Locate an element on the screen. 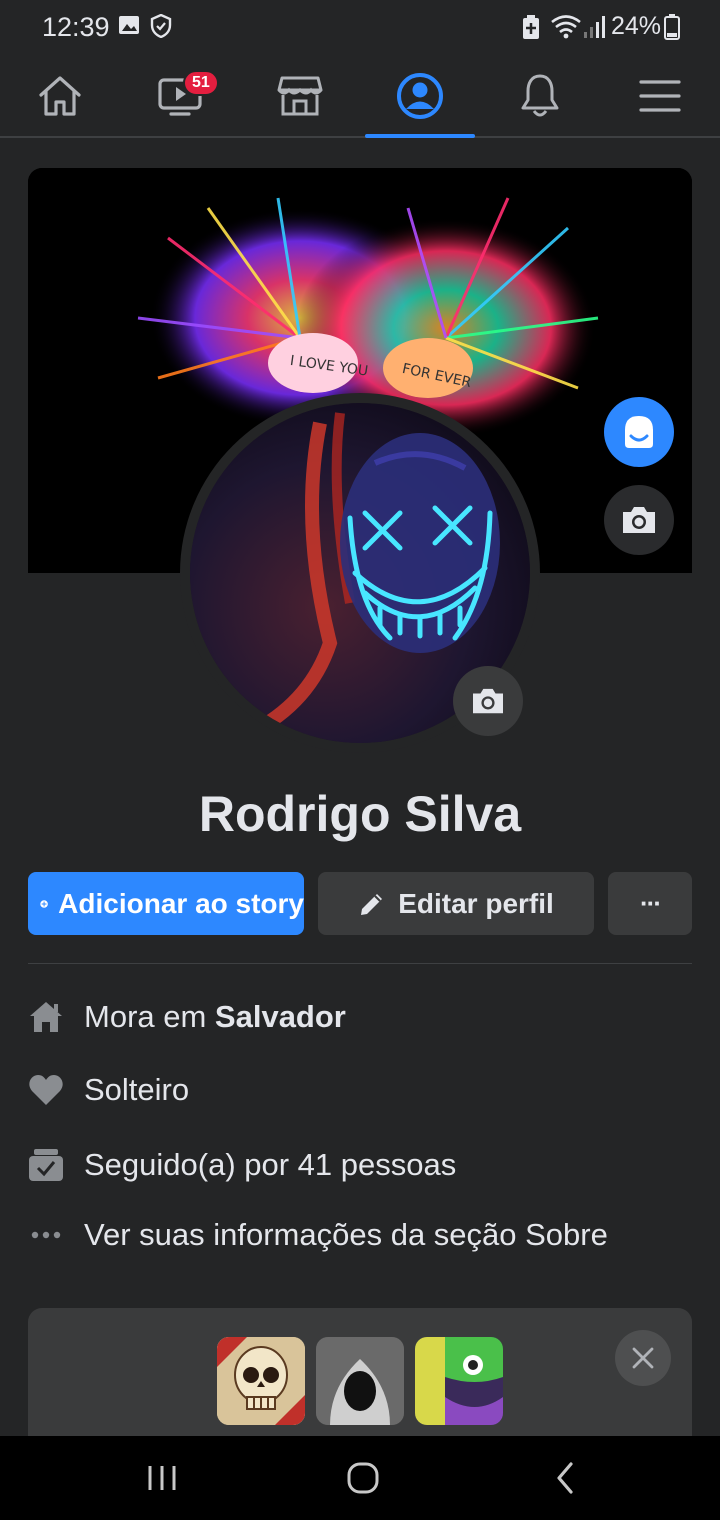  relationship-text: Solteiro is located at coordinates (137, 1089).